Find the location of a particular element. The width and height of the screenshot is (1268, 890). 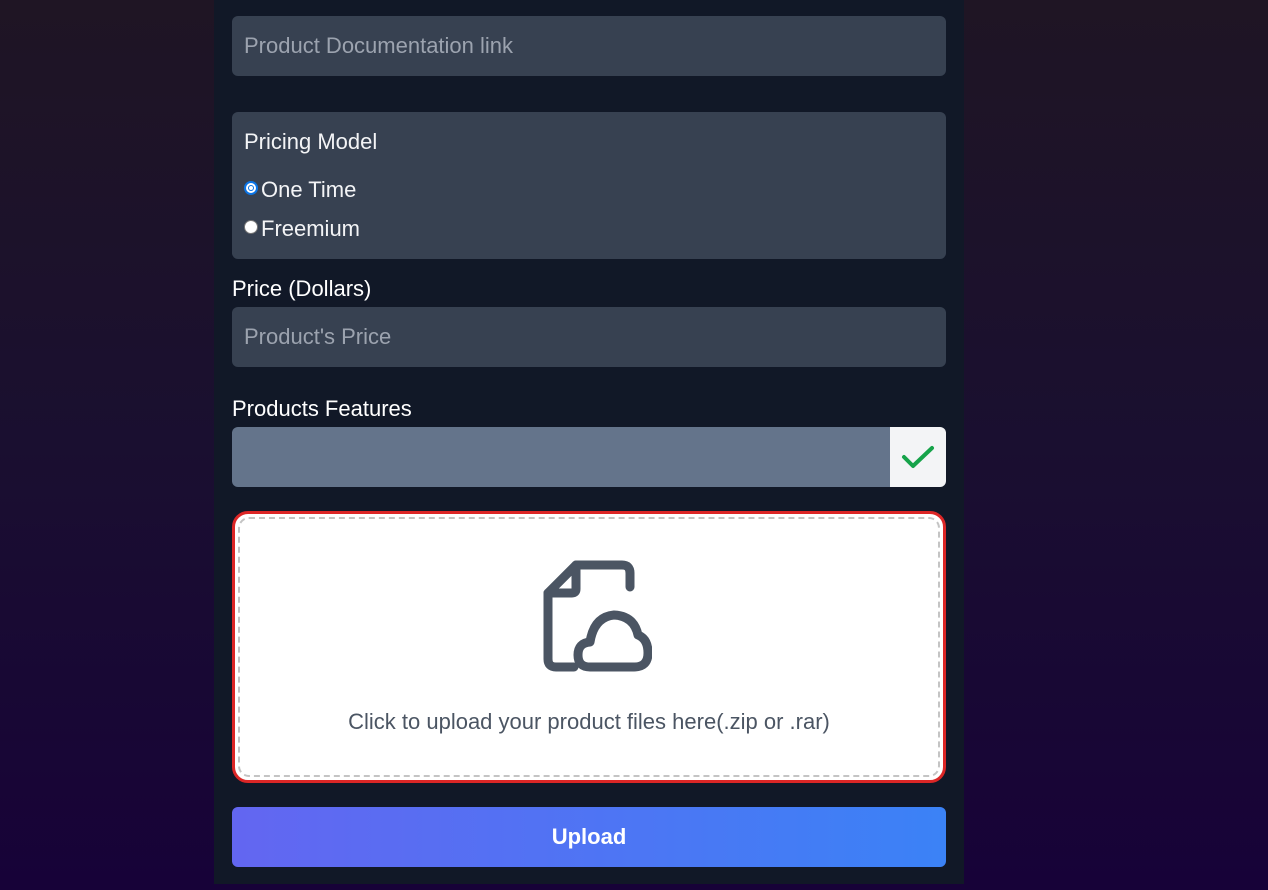

pricing-option-freemium: Freemium is located at coordinates (302, 229).